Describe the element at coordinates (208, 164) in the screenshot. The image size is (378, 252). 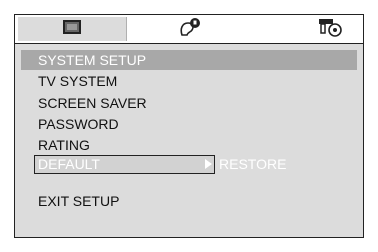
I see `arrow-right-icon` at that location.